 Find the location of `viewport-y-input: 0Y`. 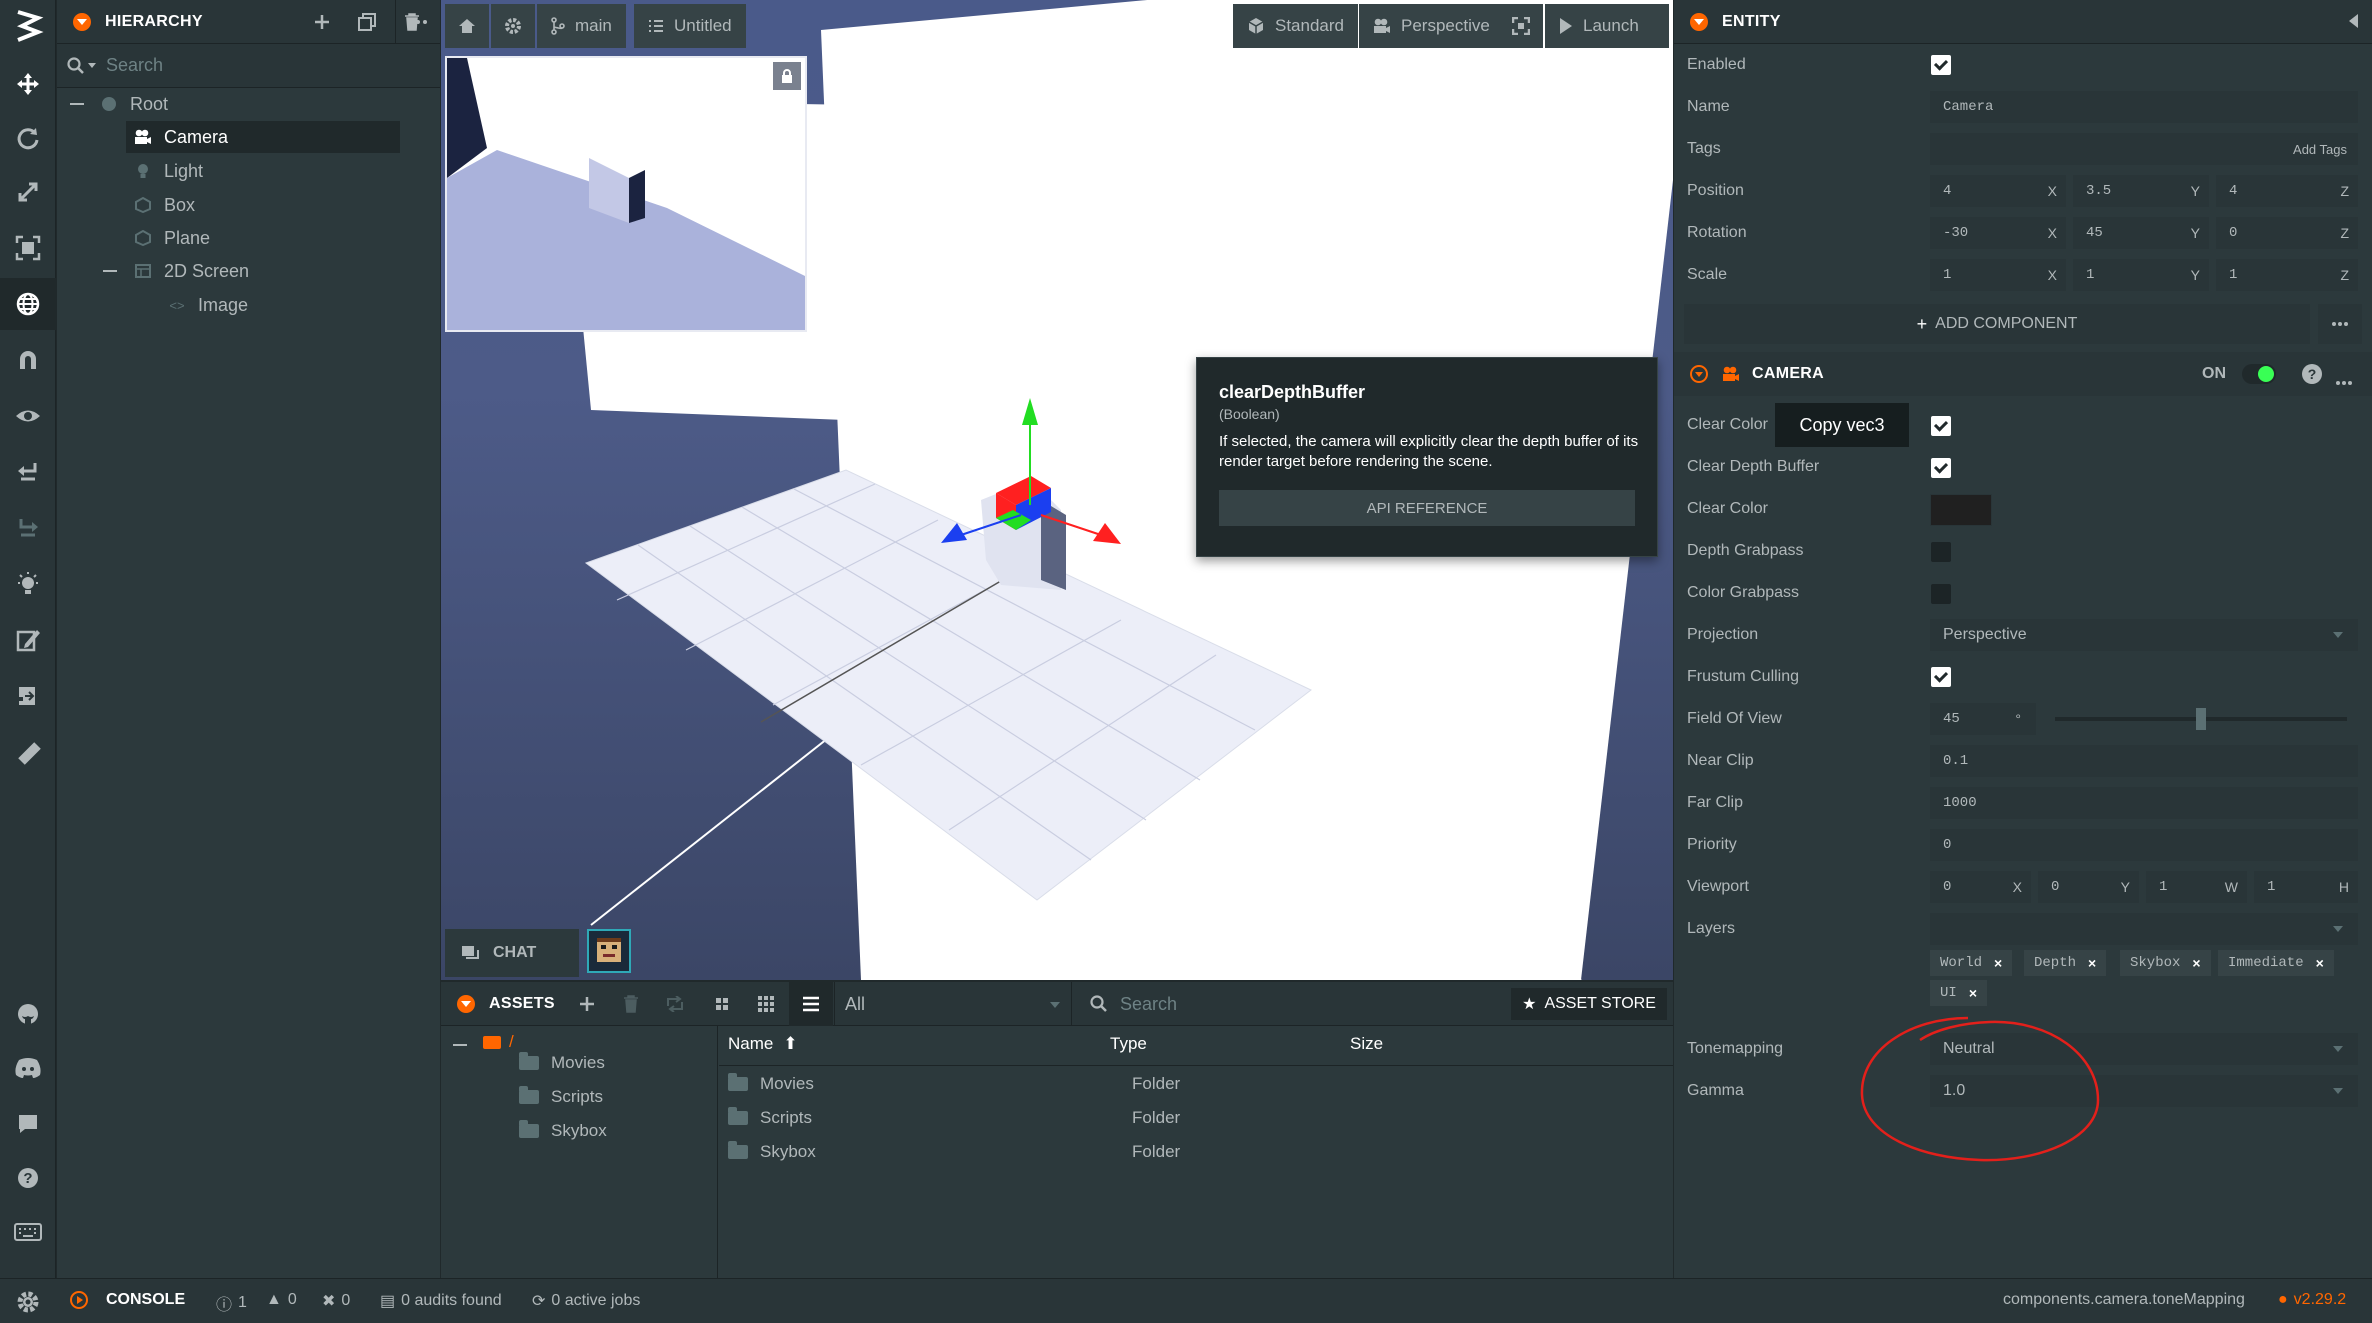

viewport-y-input: 0Y is located at coordinates (2088, 887).